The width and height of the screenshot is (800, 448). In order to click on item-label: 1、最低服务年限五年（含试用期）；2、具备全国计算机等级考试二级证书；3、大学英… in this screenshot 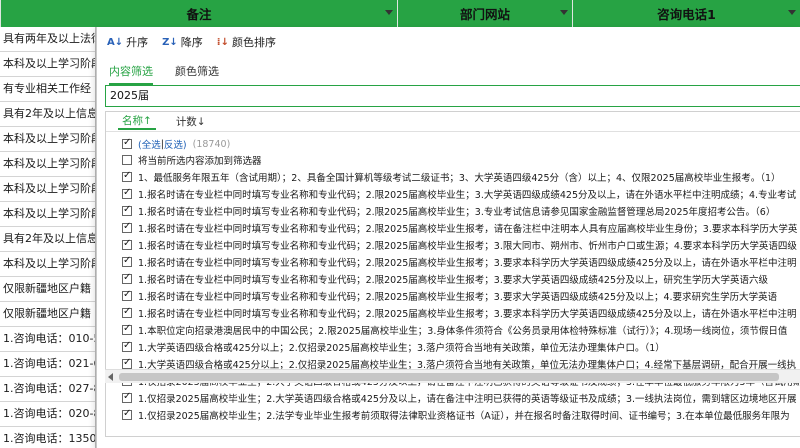, I will do `click(459, 178)`.